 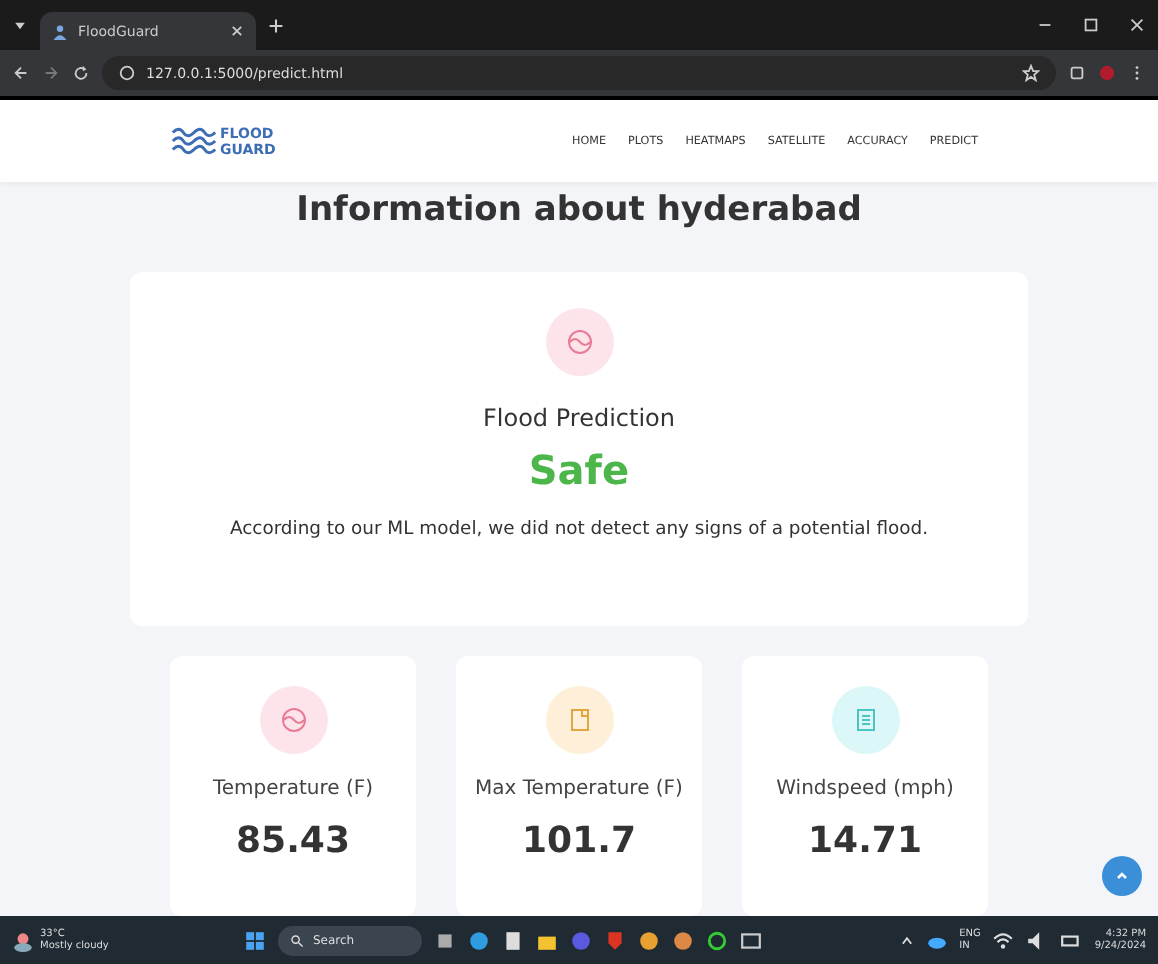 I want to click on stat-value: 85.43, so click(x=293, y=841).